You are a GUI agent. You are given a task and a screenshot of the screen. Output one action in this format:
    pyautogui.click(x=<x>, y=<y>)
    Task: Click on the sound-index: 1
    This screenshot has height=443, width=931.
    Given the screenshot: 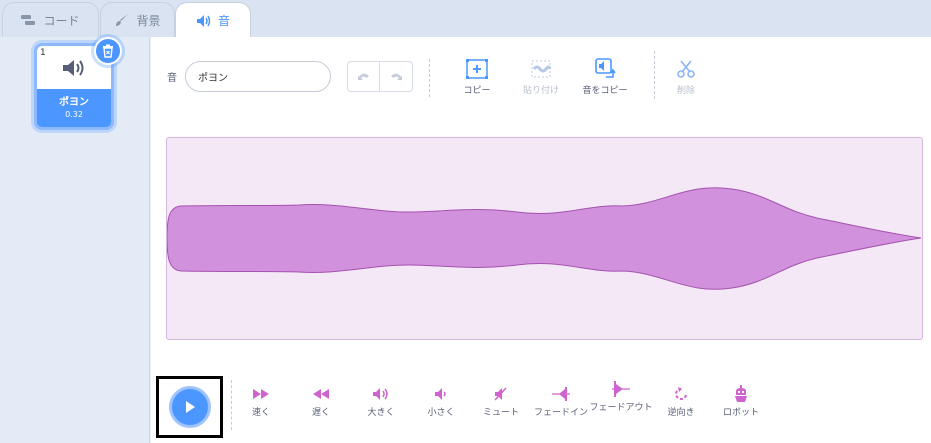 What is the action you would take?
    pyautogui.click(x=43, y=53)
    